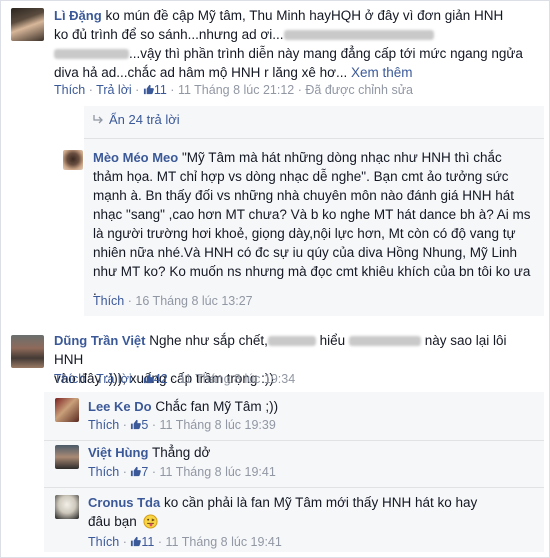 This screenshot has height=558, width=550. What do you see at coordinates (124, 502) in the screenshot?
I see `reply-author: Cronus Tda` at bounding box center [124, 502].